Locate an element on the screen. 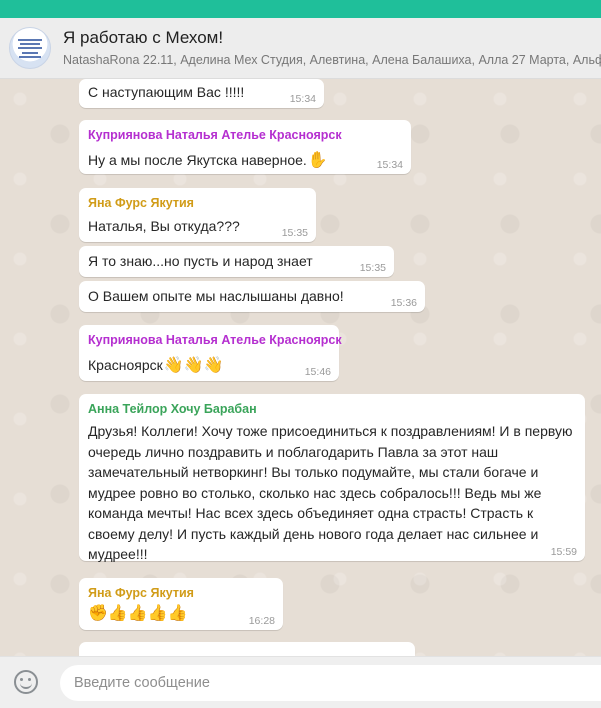 The width and height of the screenshot is (601, 708). message-author: Анна Тейлор Хочу Барабан is located at coordinates (172, 409).